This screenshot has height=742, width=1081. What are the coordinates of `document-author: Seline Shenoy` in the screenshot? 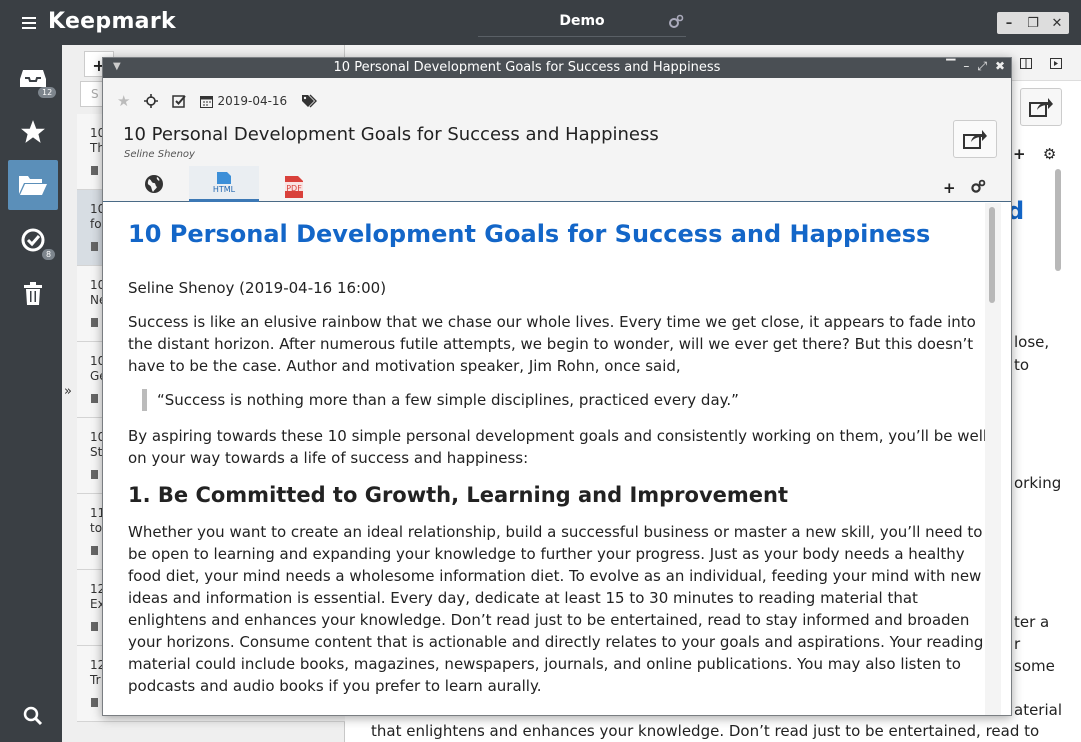 It's located at (159, 154).